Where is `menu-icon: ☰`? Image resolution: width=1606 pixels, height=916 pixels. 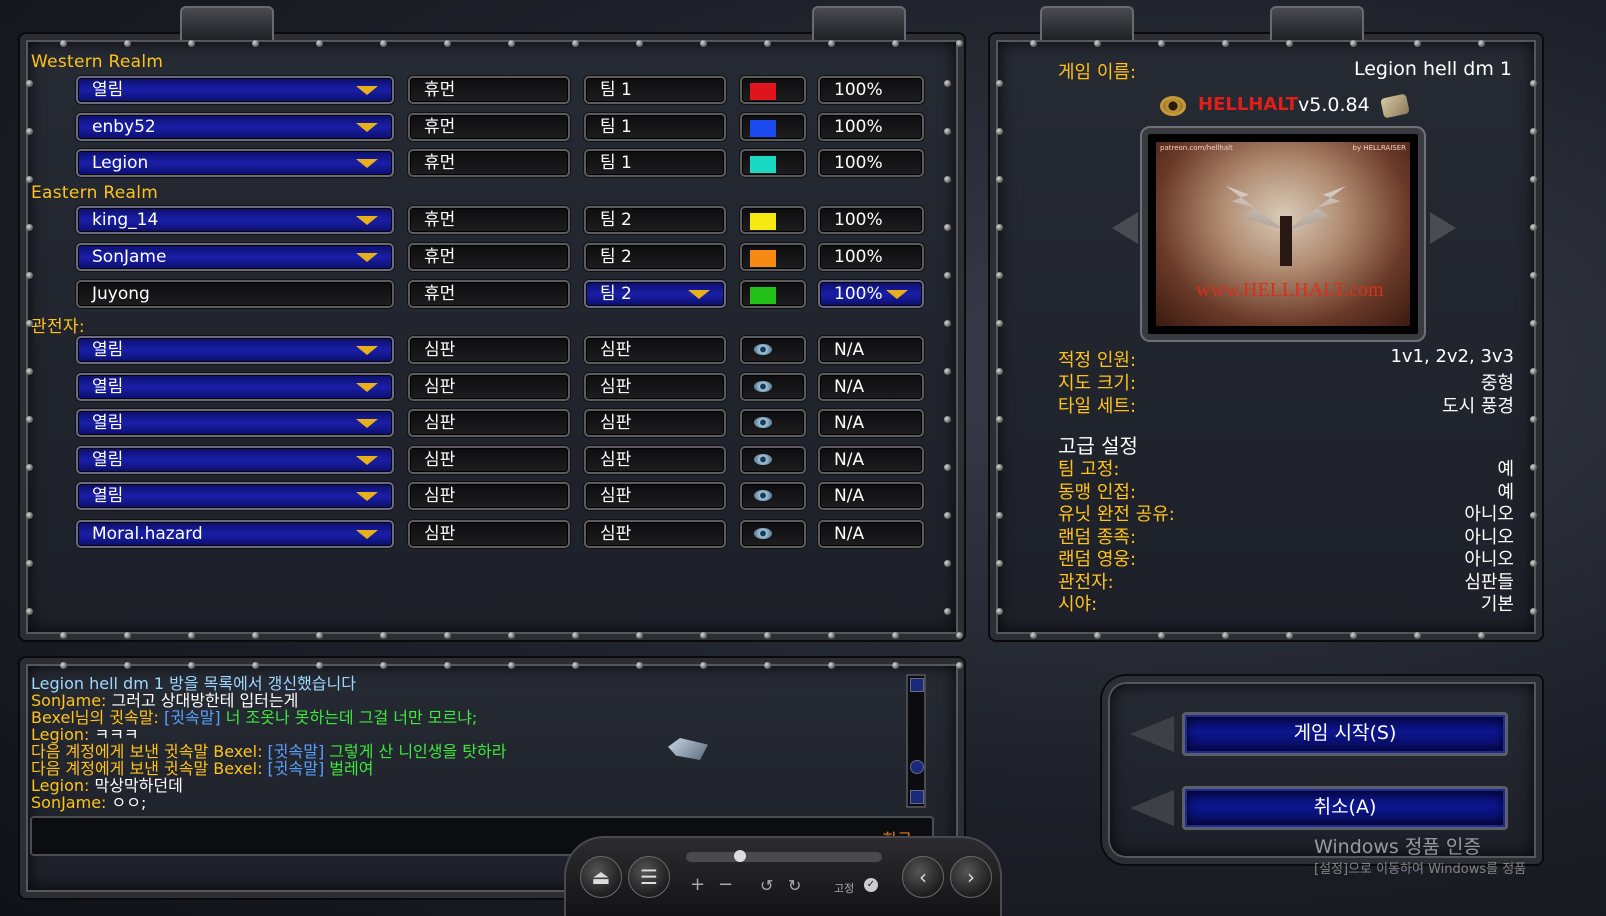 menu-icon: ☰ is located at coordinates (649, 877).